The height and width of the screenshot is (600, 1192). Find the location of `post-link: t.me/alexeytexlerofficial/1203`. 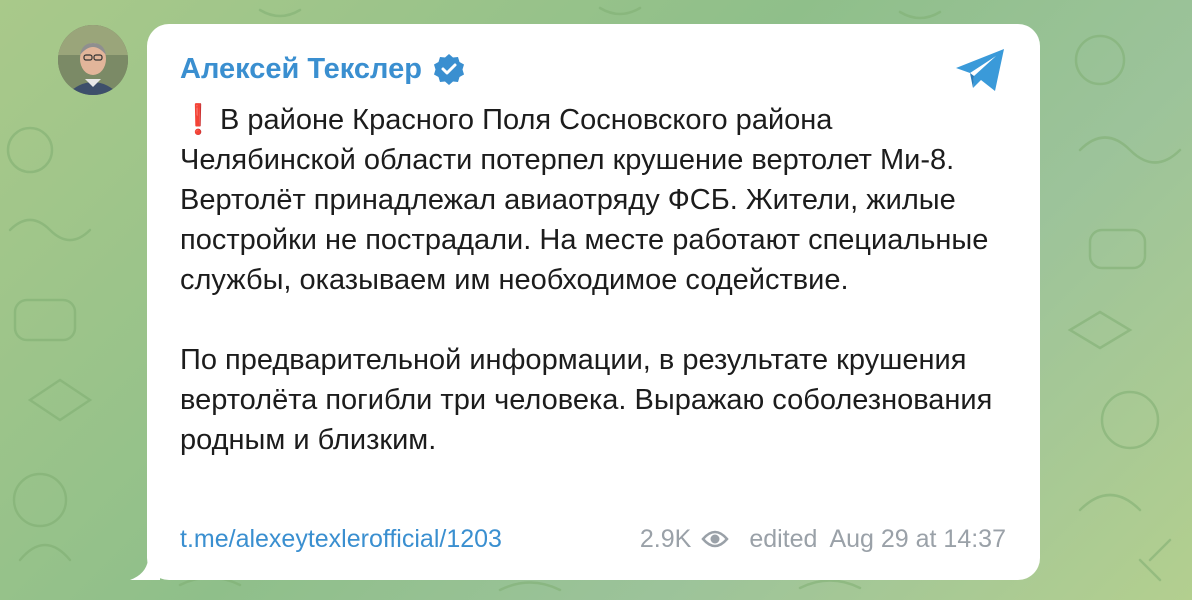

post-link: t.me/alexeytexlerofficial/1203 is located at coordinates (341, 539).